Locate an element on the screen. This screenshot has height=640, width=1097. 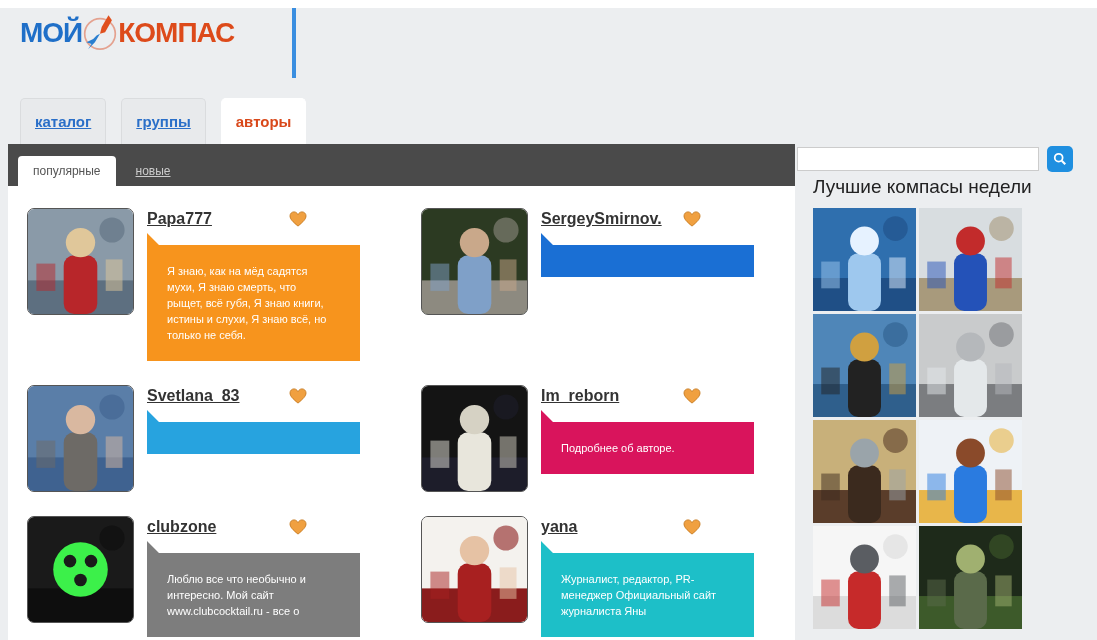
author-bio: Я знаю, как на мёд садятся мухи, Я знаю смерть, что рыщет, всё губя, Я знаю книги, истины и слухи, Я знаю всё, но только не себя. is located at coordinates (247, 303).